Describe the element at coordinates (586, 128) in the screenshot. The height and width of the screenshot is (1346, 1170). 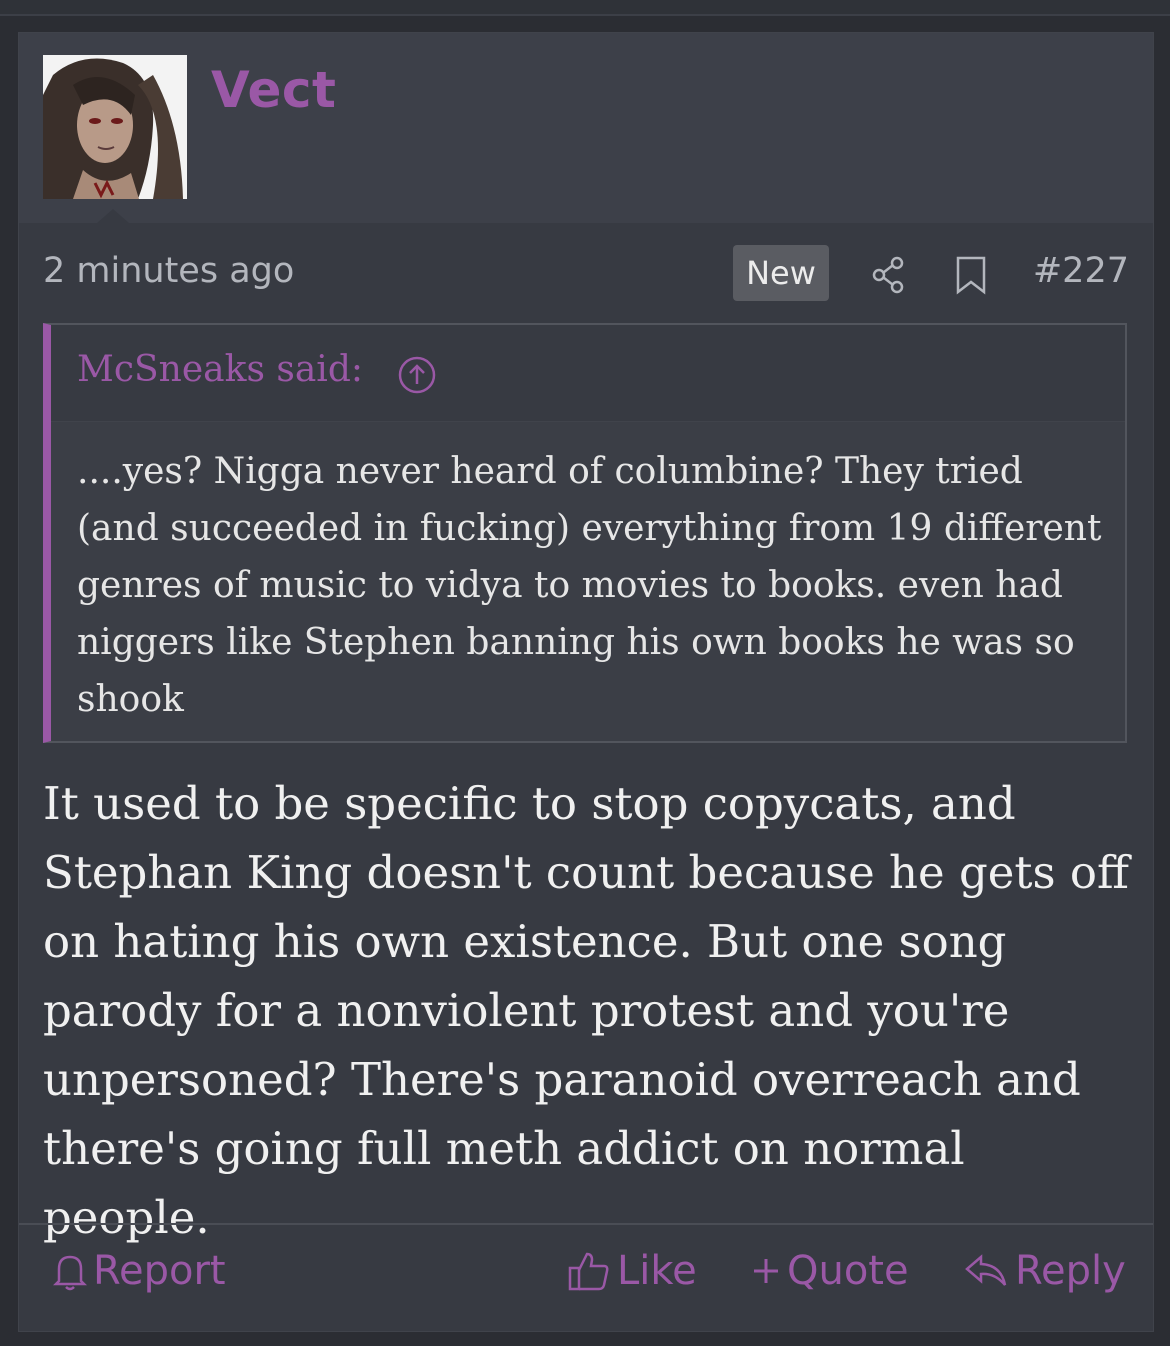
I see `post-header: Vect` at that location.